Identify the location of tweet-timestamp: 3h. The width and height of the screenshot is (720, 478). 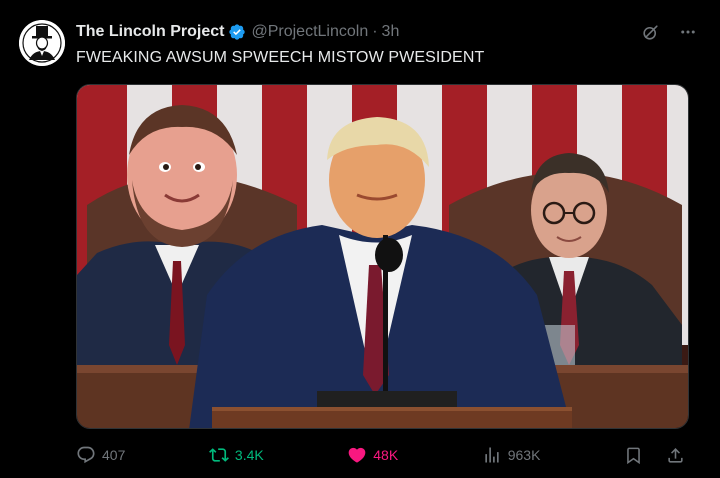
(391, 32).